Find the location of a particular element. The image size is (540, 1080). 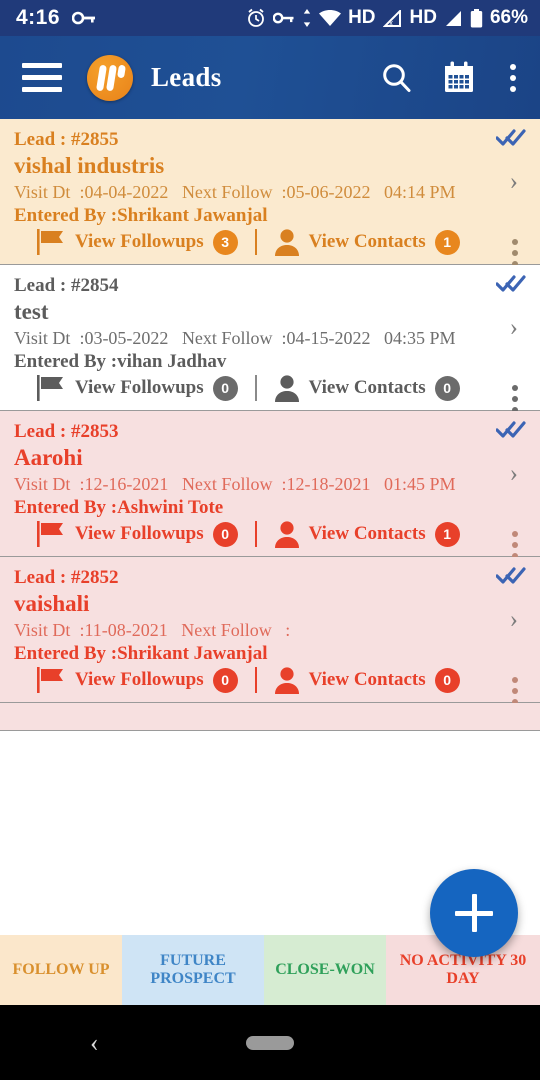

add-lead-fab is located at coordinates (474, 913).